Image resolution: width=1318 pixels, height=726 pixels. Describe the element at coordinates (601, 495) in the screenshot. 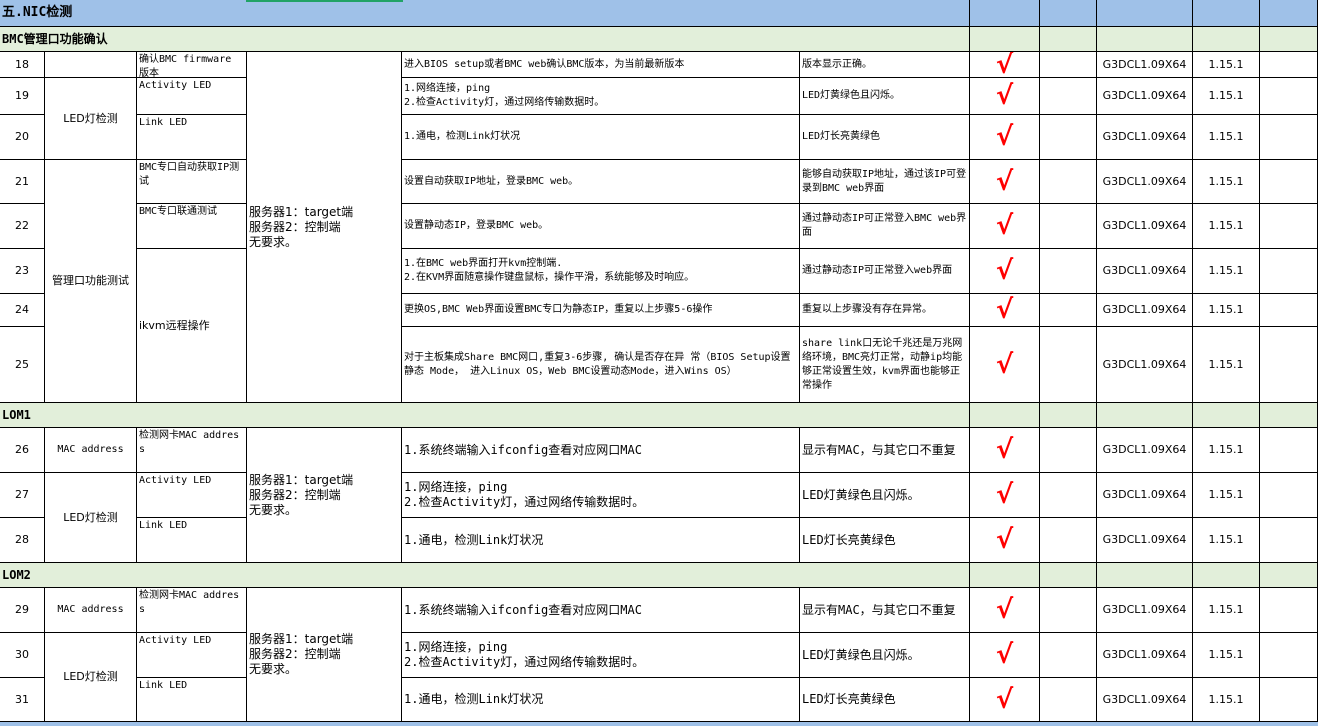

I see `lom1-row-27-steps: 1.网络连接，ping 2.检查Activity灯，通过网络传输数据时。` at that location.